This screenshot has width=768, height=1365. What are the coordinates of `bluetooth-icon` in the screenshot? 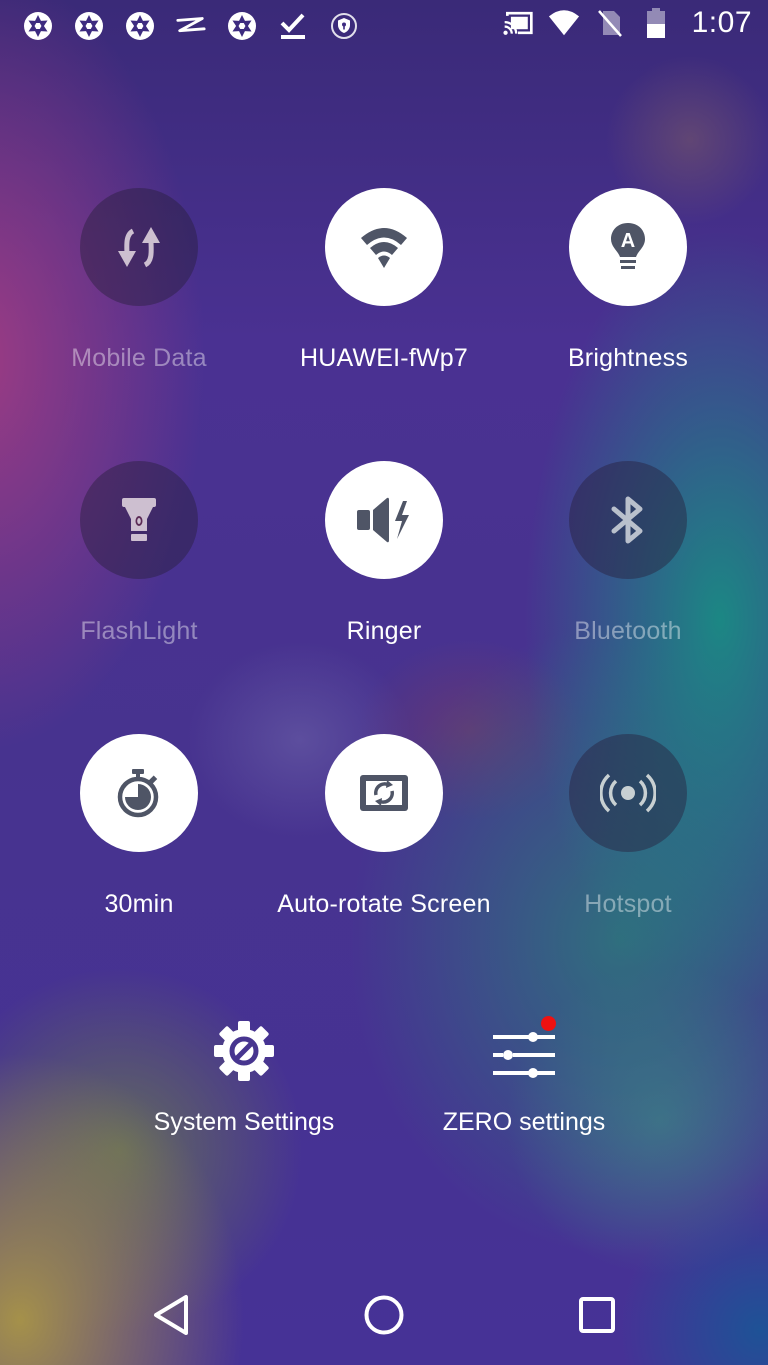 It's located at (627, 520).